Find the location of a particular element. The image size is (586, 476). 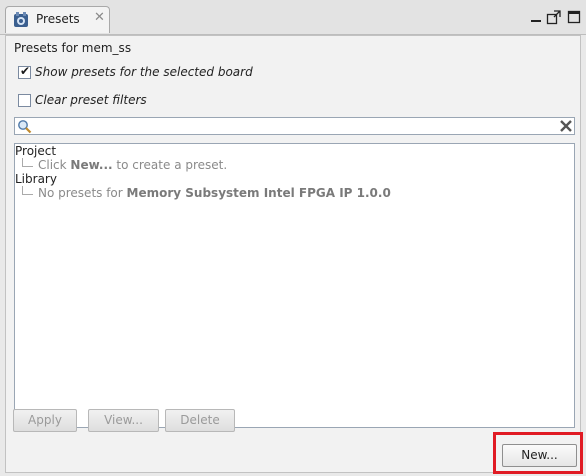

search-input is located at coordinates (294, 126).